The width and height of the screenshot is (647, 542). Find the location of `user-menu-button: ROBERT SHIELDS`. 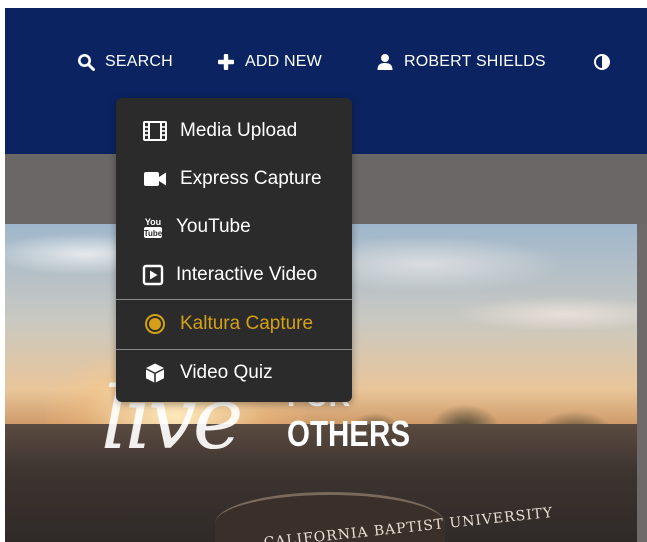

user-menu-button: ROBERT SHIELDS is located at coordinates (461, 62).